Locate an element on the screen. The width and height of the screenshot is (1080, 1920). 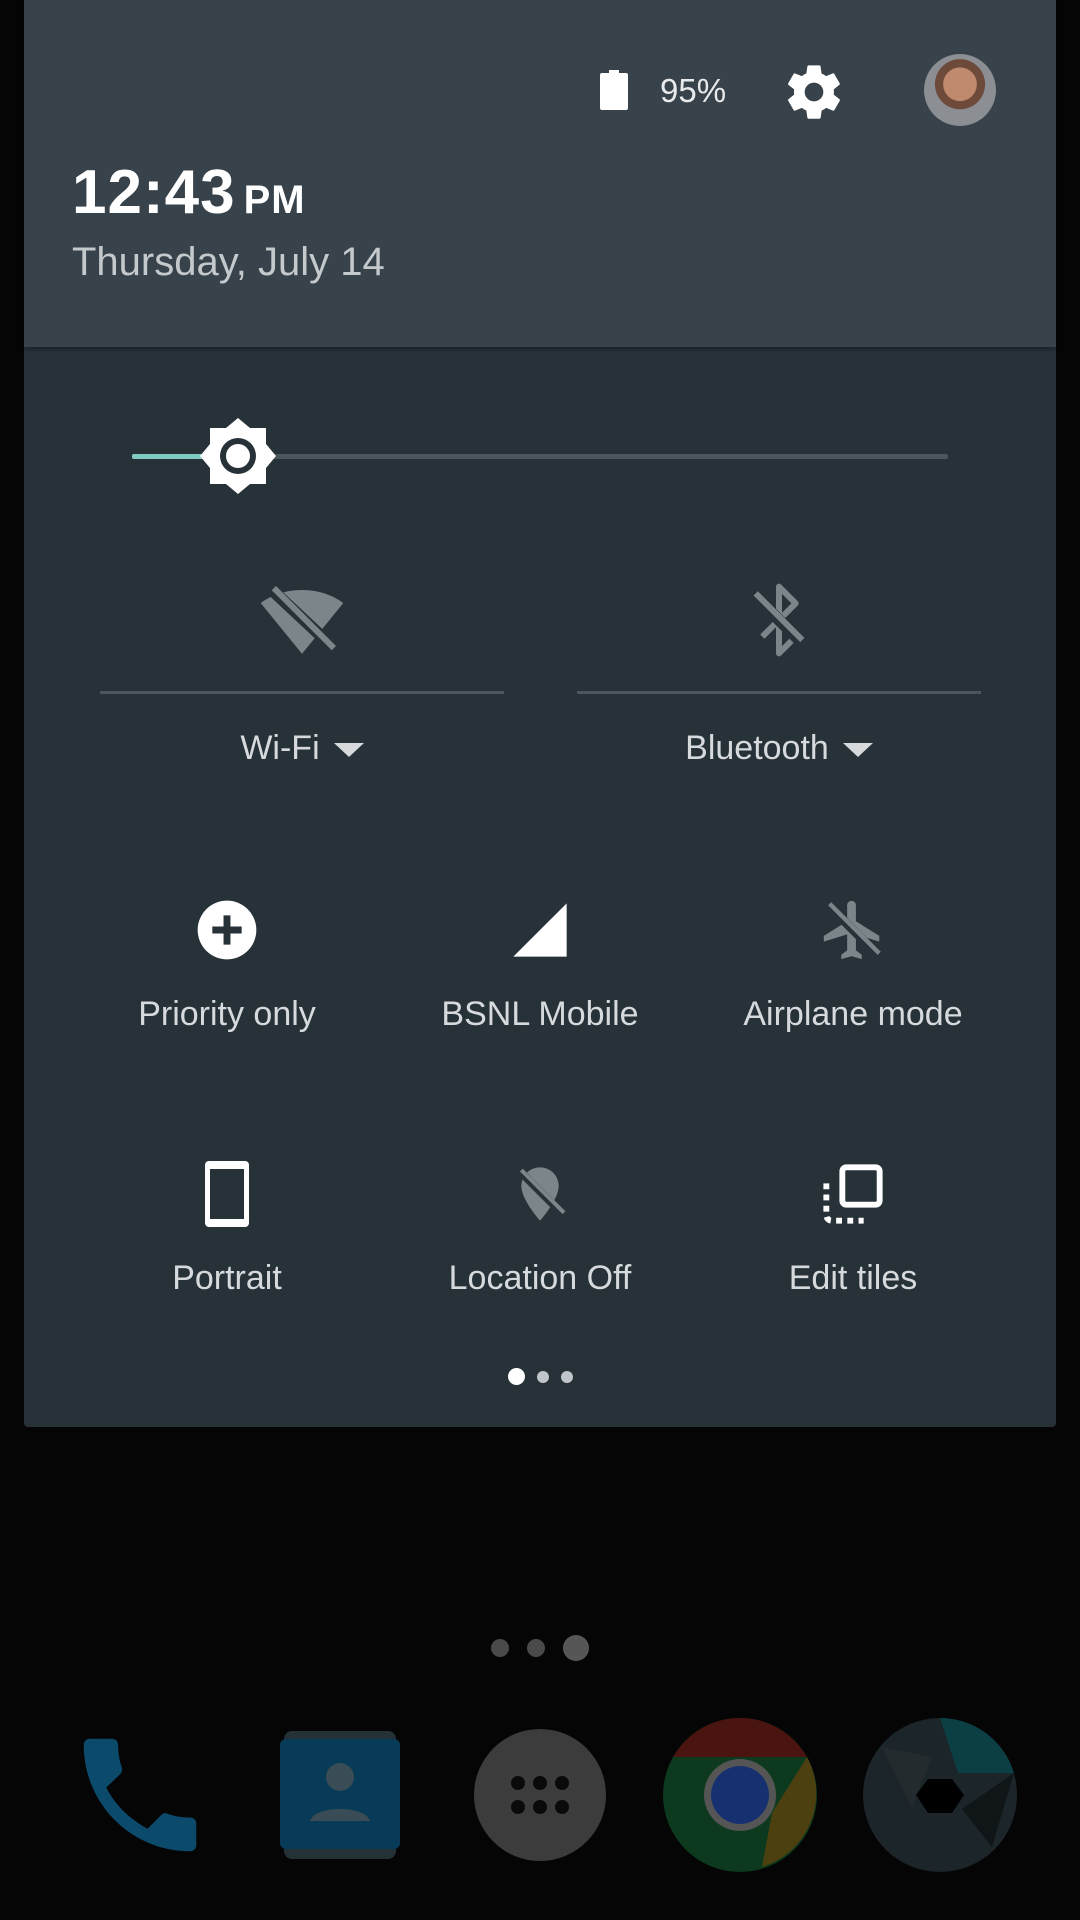
bluetooth-tile-label: Bluetooth is located at coordinates (757, 748).